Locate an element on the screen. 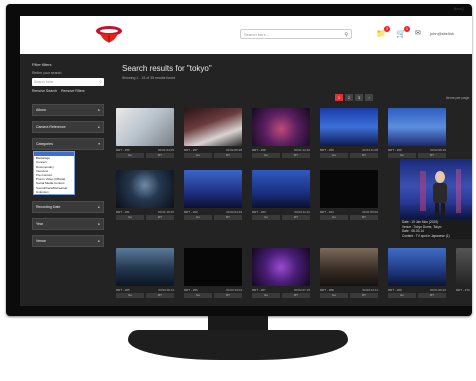 Image resolution: width=476 pixels, height=381 pixels. mail-icon: ✉ is located at coordinates (418, 33).